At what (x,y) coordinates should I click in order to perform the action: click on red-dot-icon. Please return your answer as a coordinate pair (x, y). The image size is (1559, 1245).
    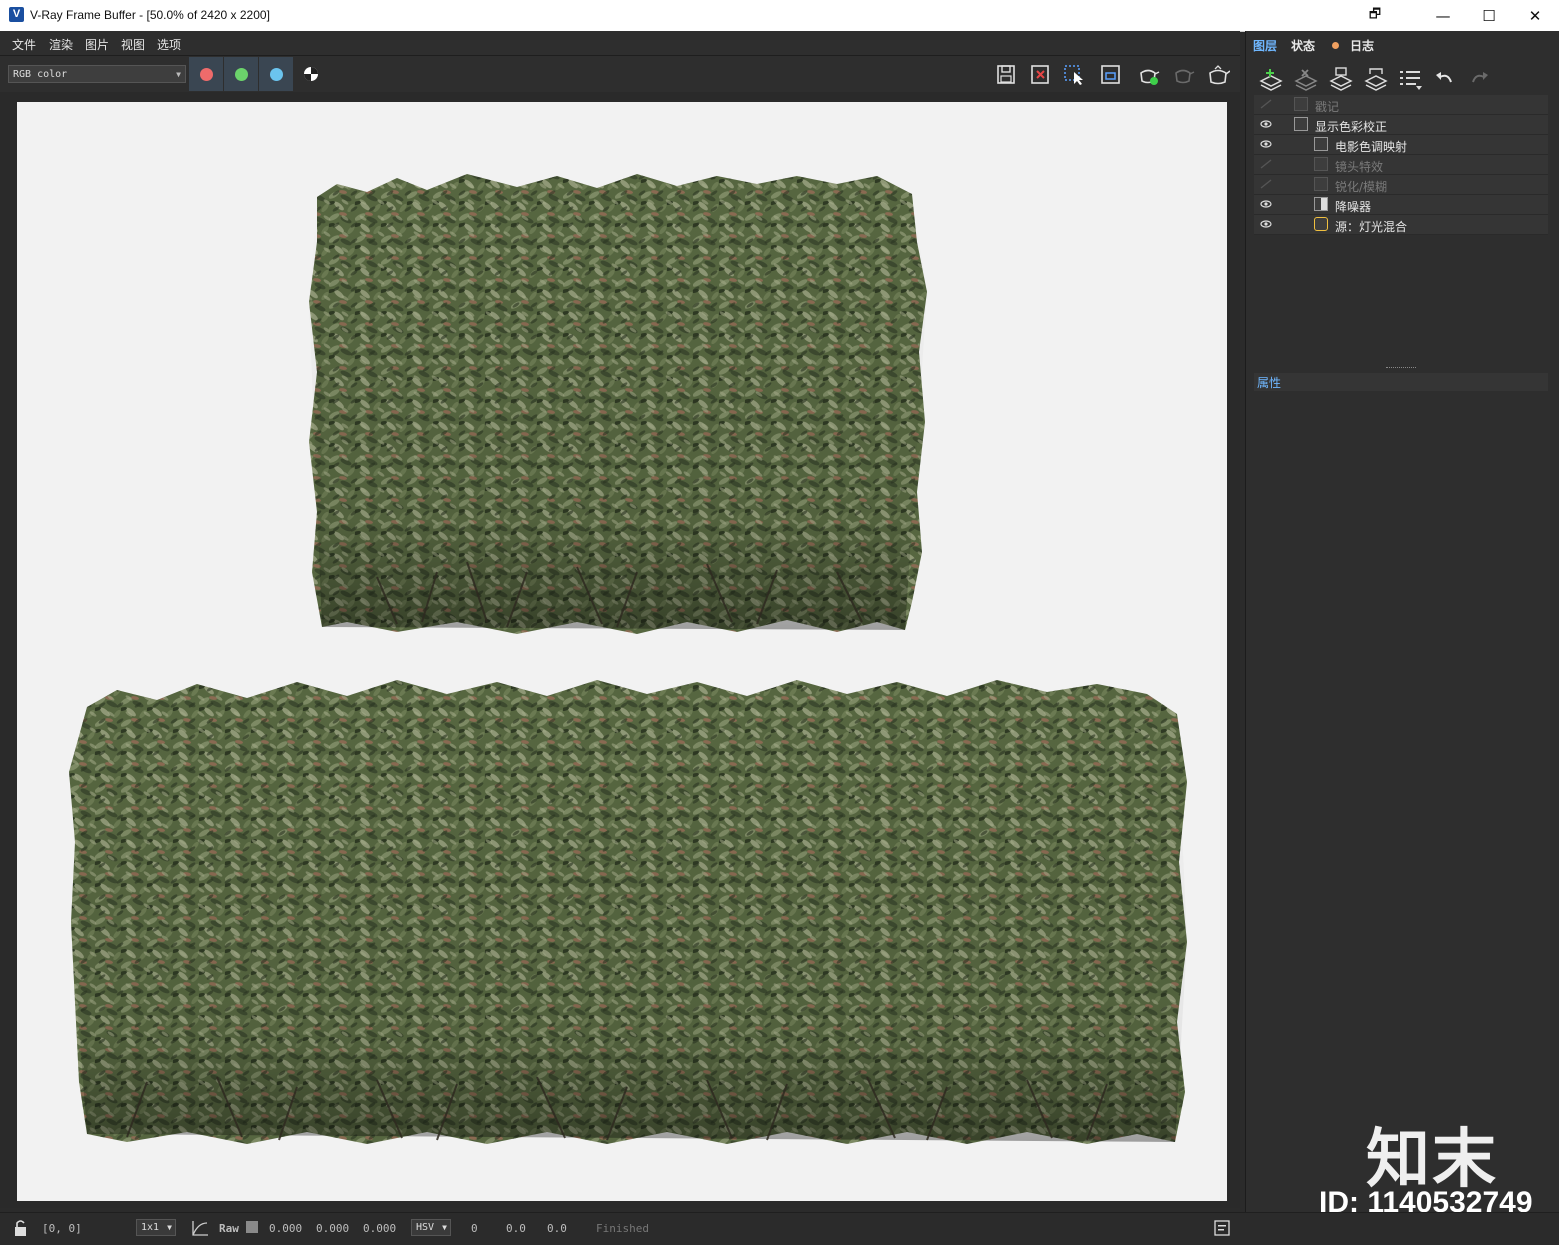
    Looking at the image, I should click on (206, 74).